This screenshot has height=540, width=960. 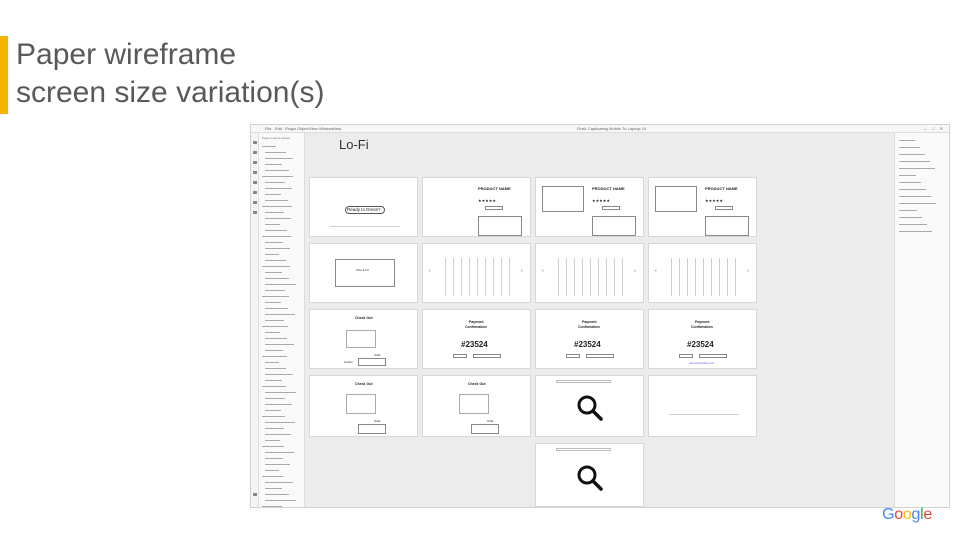 I want to click on artboard-checkout-1: Check Out Total Confirm, so click(x=363, y=339).